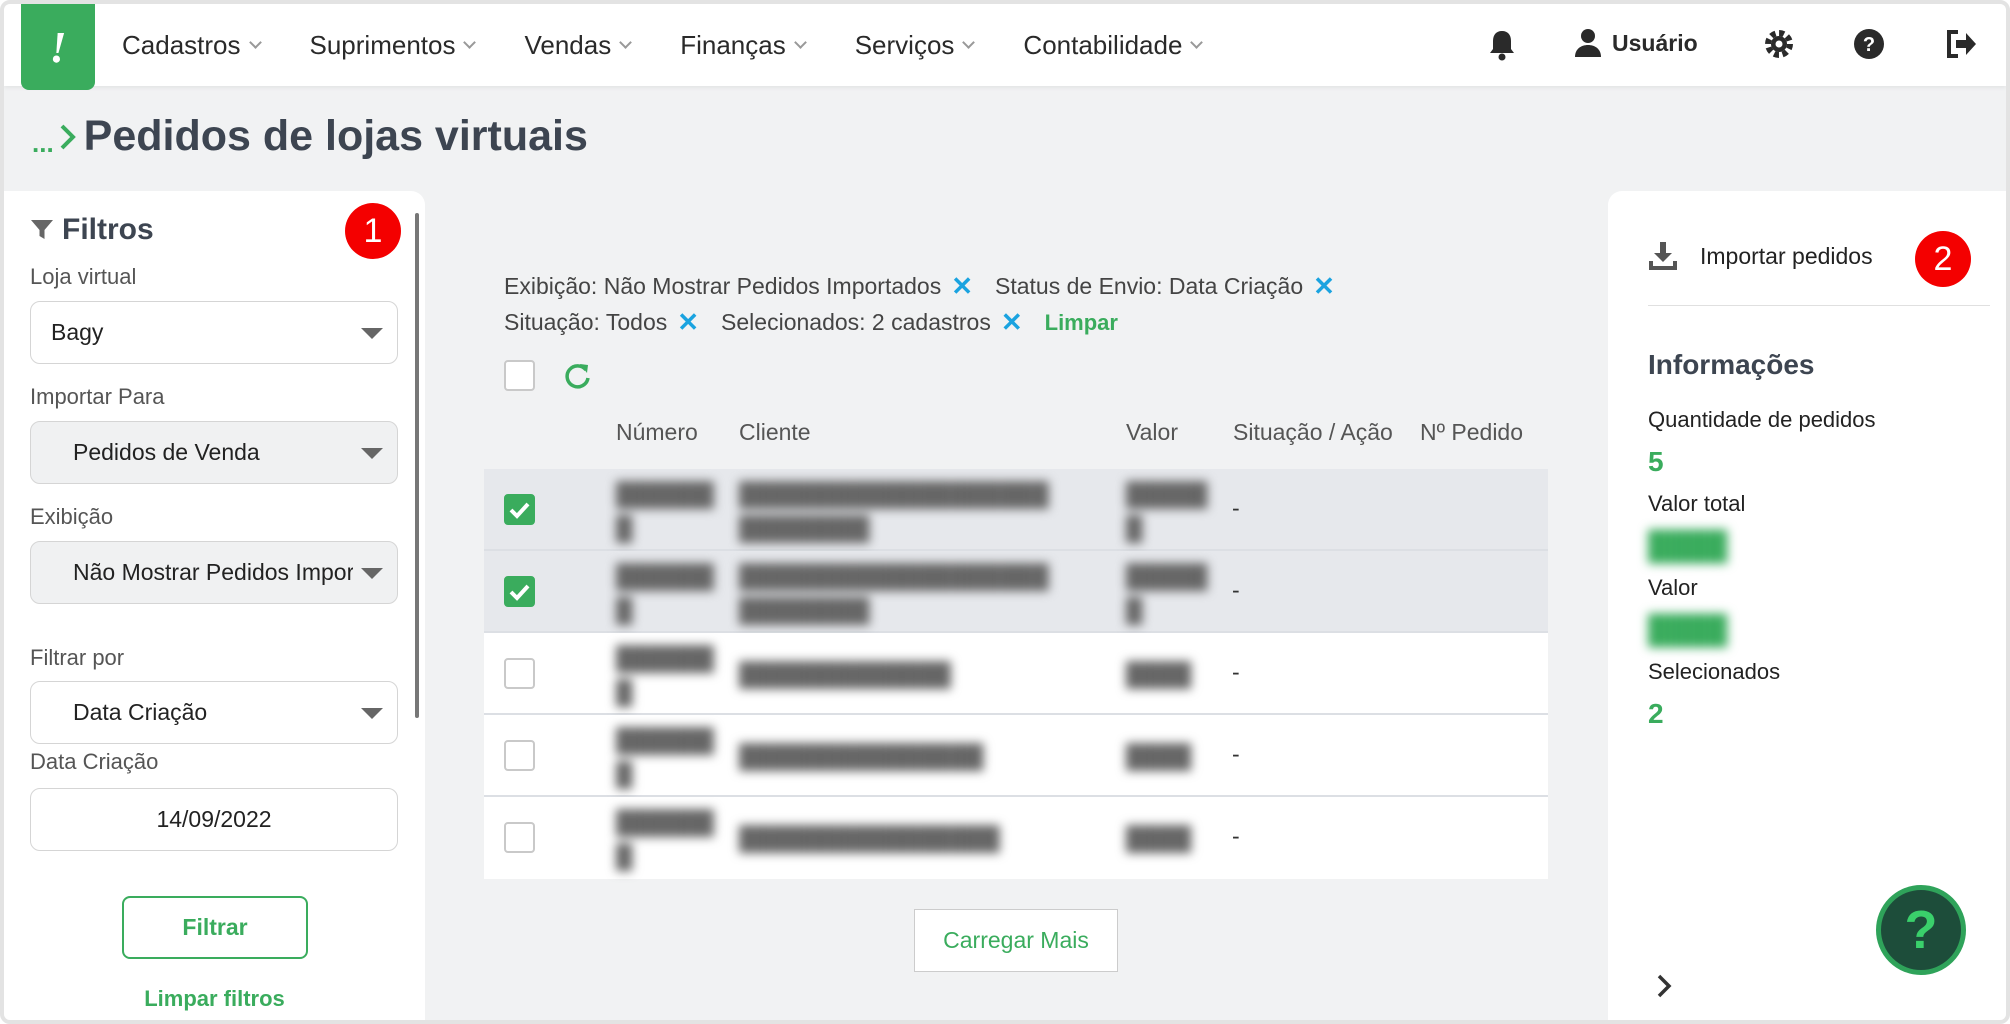  I want to click on app-logo: !, so click(58, 47).